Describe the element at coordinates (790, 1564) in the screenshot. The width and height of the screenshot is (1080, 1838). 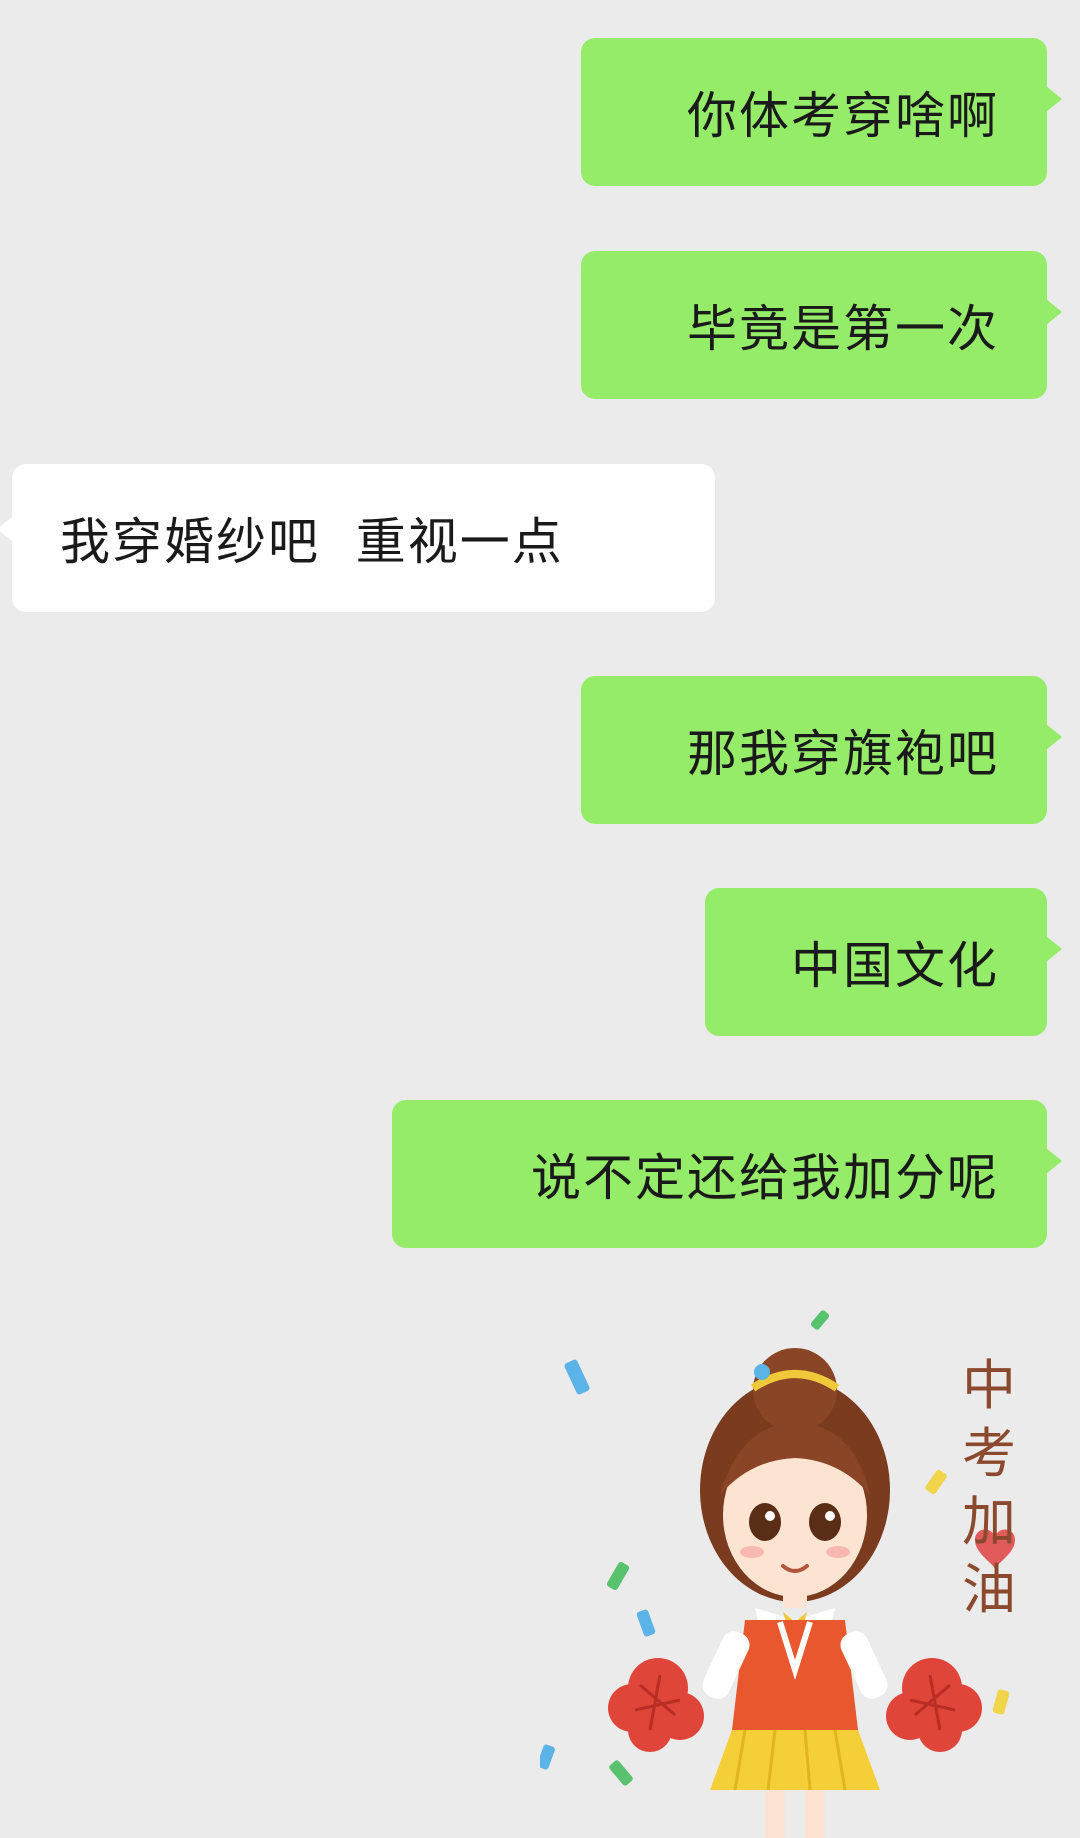
I see `sticker-message: 中 考 加 油` at that location.